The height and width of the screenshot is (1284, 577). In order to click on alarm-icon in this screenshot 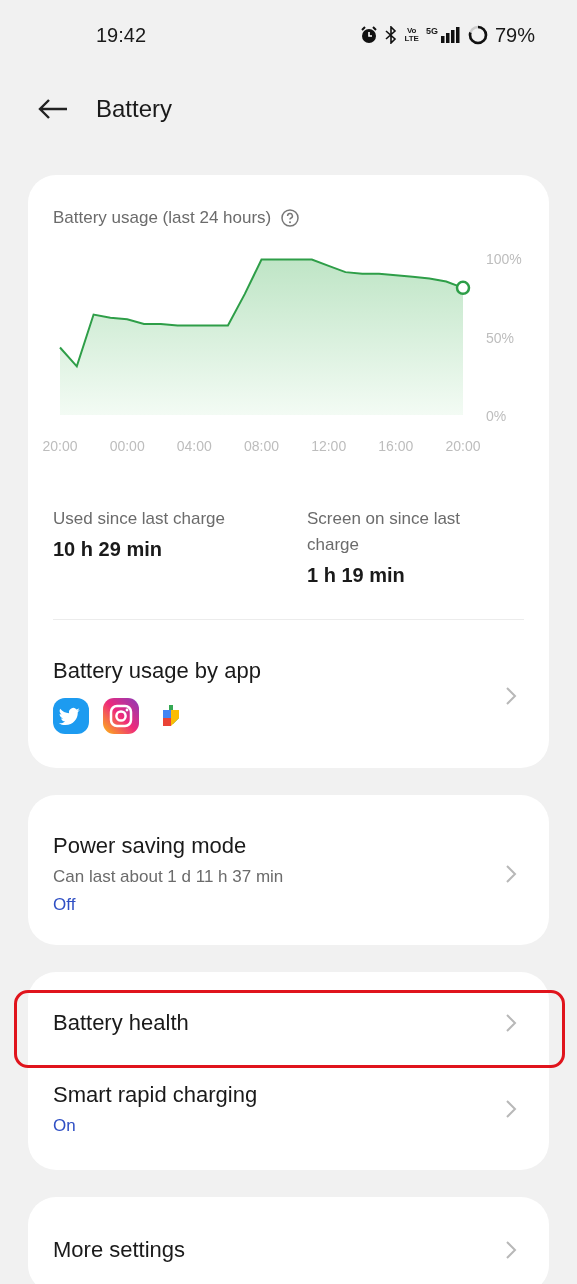, I will do `click(369, 35)`.